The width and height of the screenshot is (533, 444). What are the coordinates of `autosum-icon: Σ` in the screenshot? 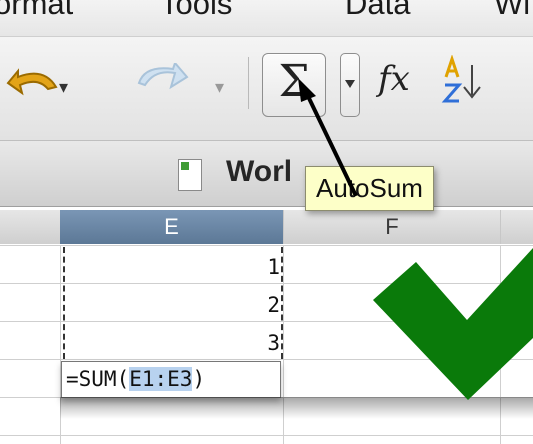 It's located at (294, 81).